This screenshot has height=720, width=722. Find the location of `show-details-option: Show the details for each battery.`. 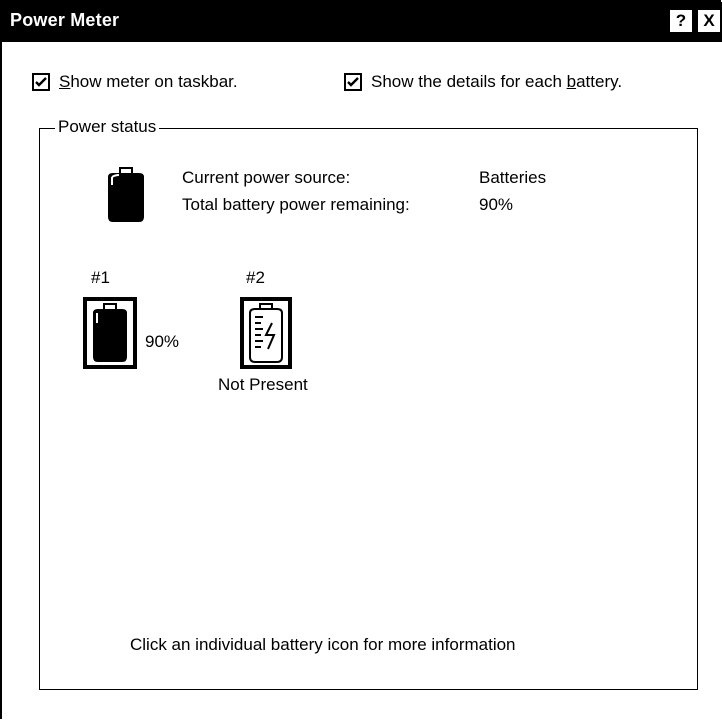

show-details-option: Show the details for each battery. is located at coordinates (483, 82).